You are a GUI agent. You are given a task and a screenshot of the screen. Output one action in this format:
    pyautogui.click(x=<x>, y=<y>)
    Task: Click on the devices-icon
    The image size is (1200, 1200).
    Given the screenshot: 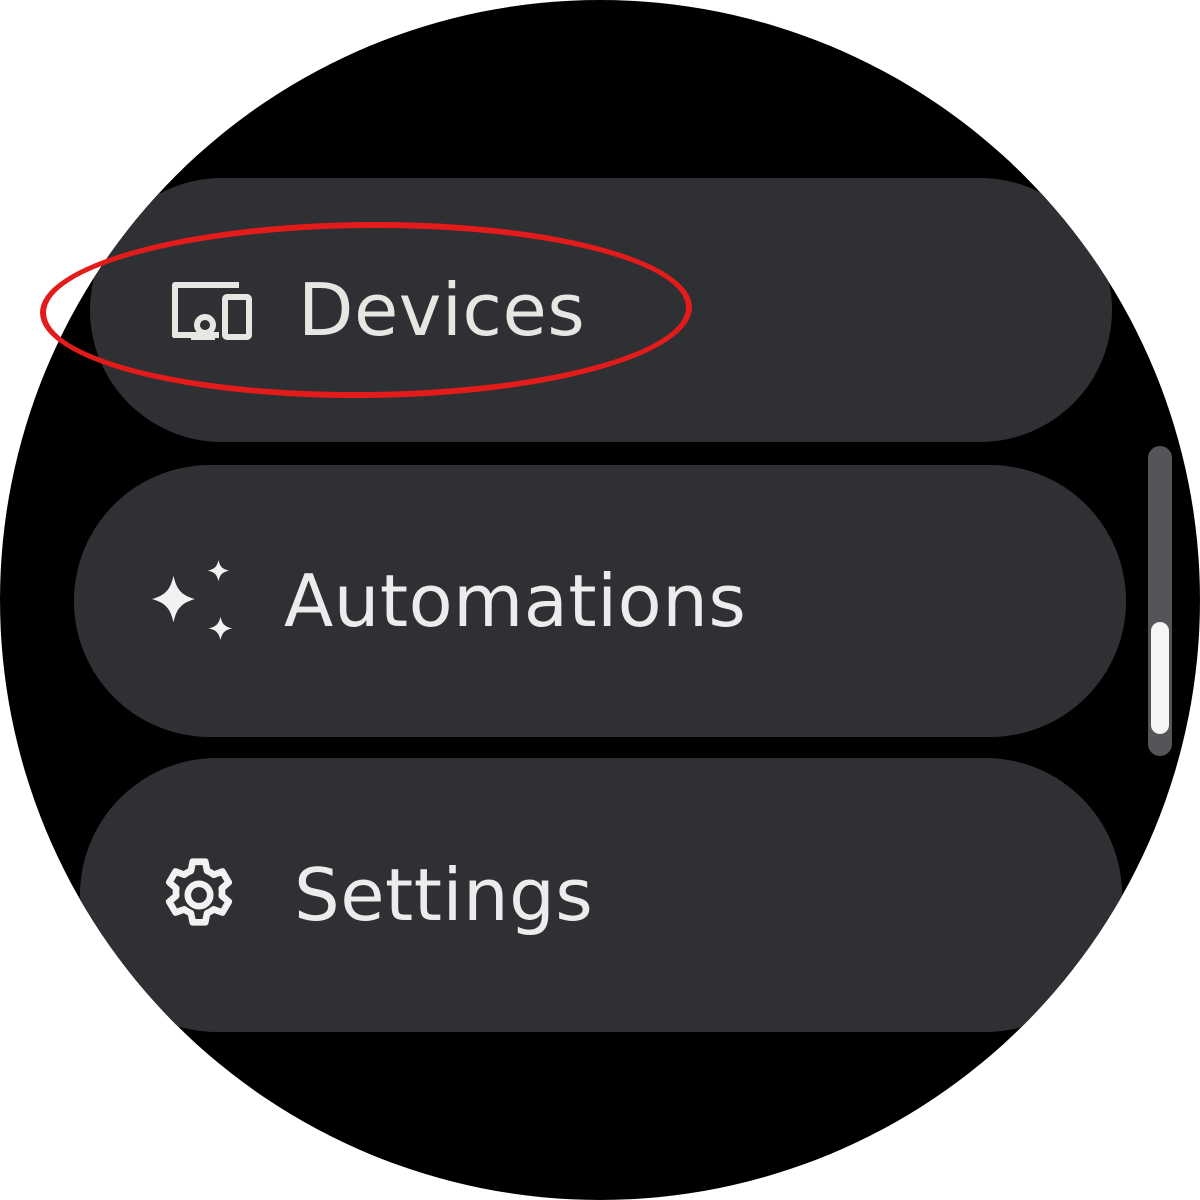 What is the action you would take?
    pyautogui.click(x=213, y=310)
    